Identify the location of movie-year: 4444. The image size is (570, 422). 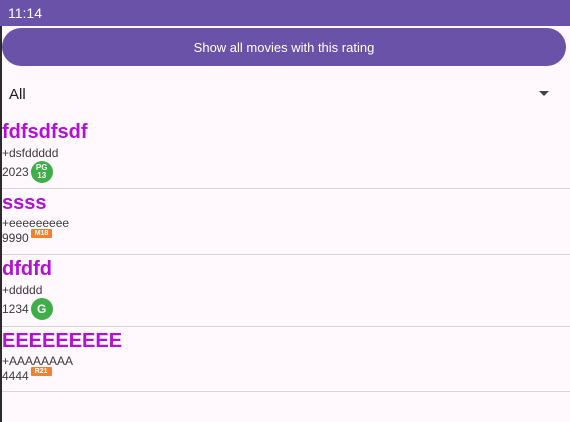
(15, 376).